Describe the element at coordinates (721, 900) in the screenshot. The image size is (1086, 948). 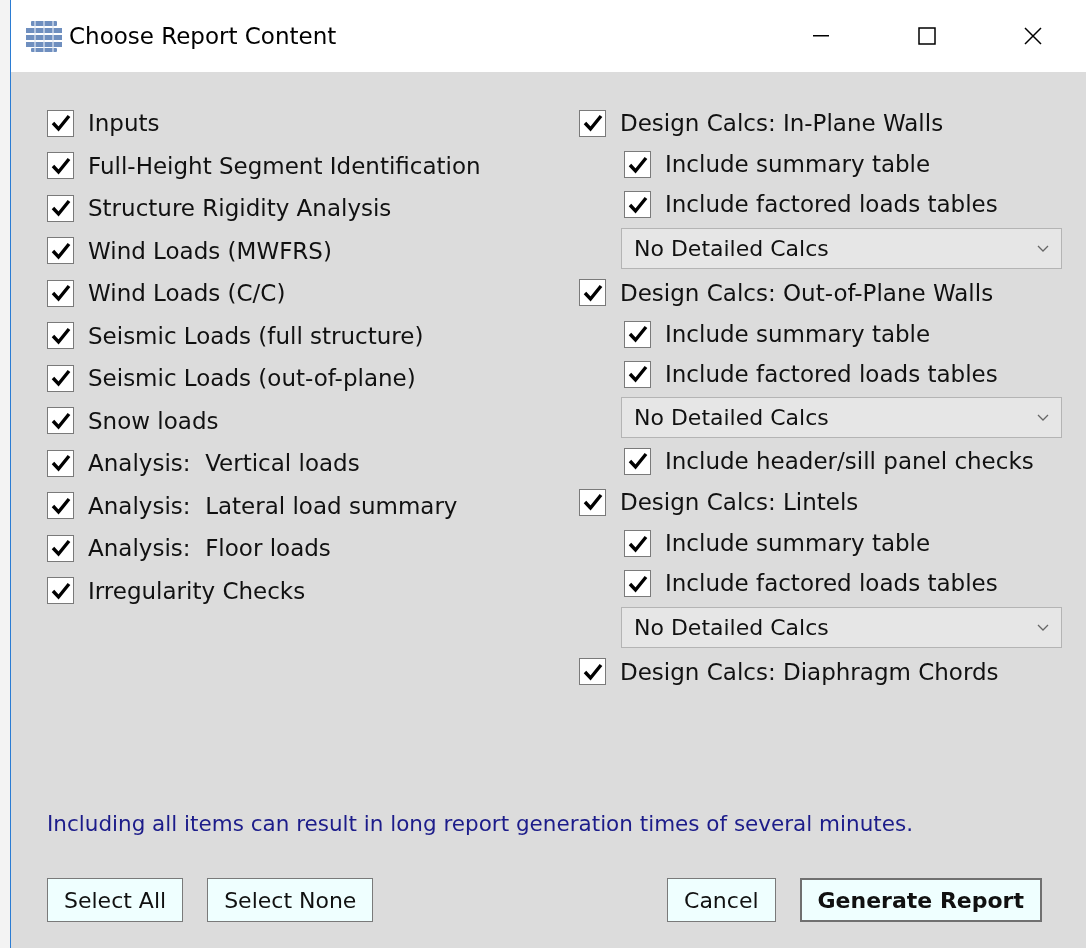
I see `dialog-button: Cancel` at that location.